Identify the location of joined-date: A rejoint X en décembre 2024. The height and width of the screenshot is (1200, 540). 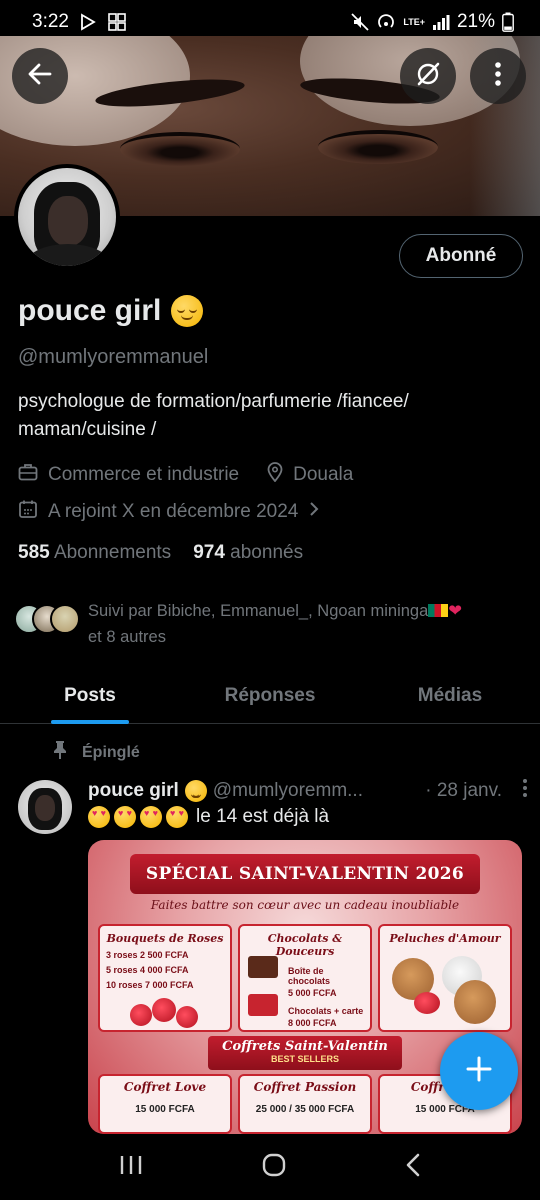
(173, 511).